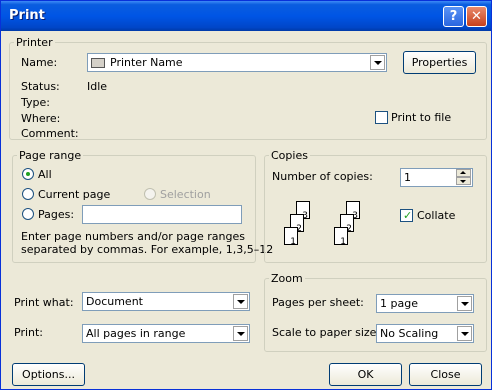 Image resolution: width=492 pixels, height=390 pixels. I want to click on spin-up-icon, so click(463, 173).